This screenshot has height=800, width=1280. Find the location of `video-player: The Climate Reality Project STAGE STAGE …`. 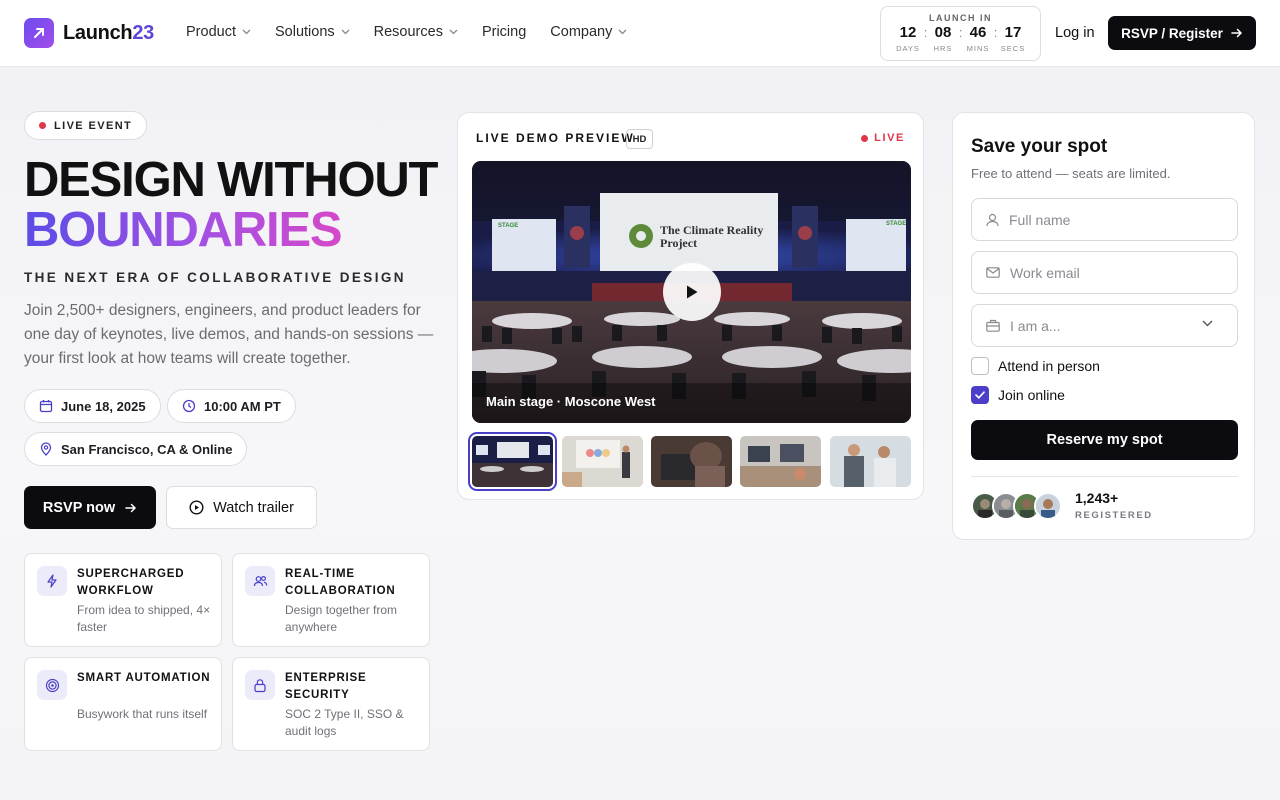

video-player: The Climate Reality Project STAGE STAGE … is located at coordinates (691, 292).